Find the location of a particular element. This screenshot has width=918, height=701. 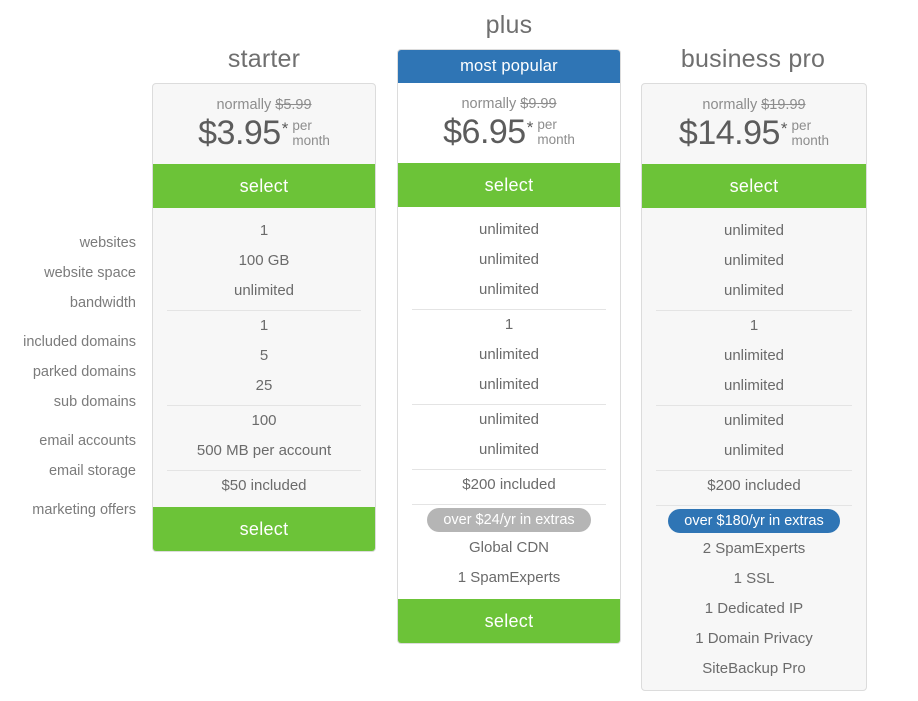

select-button-plus-bottom: select is located at coordinates (509, 621).